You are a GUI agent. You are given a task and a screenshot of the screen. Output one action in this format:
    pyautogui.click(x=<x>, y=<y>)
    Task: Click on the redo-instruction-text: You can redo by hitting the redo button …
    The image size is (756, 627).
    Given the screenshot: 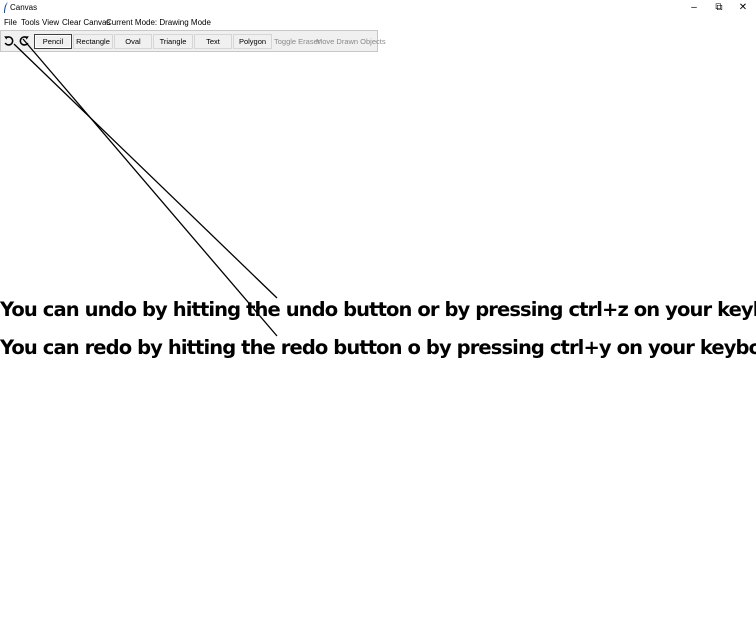 What is the action you would take?
    pyautogui.click(x=378, y=347)
    